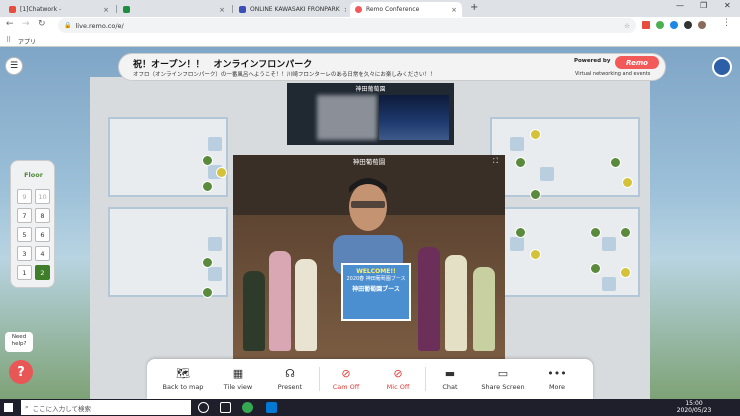 Image resolution: width=740 pixels, height=416 pixels. I want to click on floor-button-4: 4, so click(42, 253).